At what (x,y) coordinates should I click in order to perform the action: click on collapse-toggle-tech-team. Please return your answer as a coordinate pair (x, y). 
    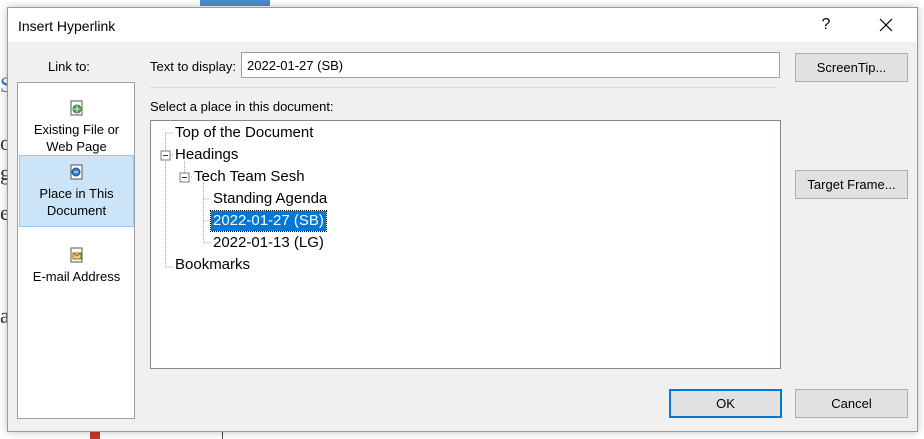
    Looking at the image, I should click on (184, 177).